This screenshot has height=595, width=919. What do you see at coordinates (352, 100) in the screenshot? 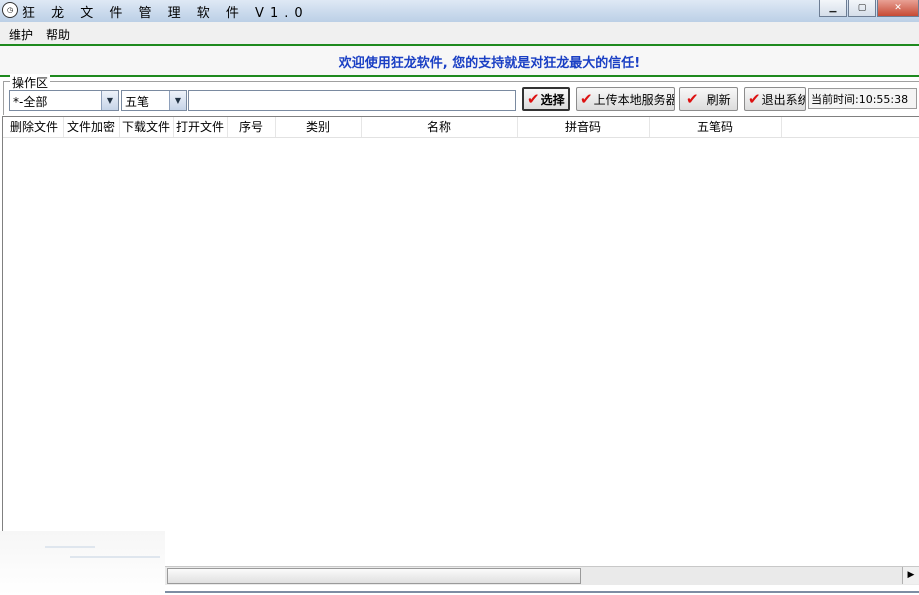
I see `search-input` at bounding box center [352, 100].